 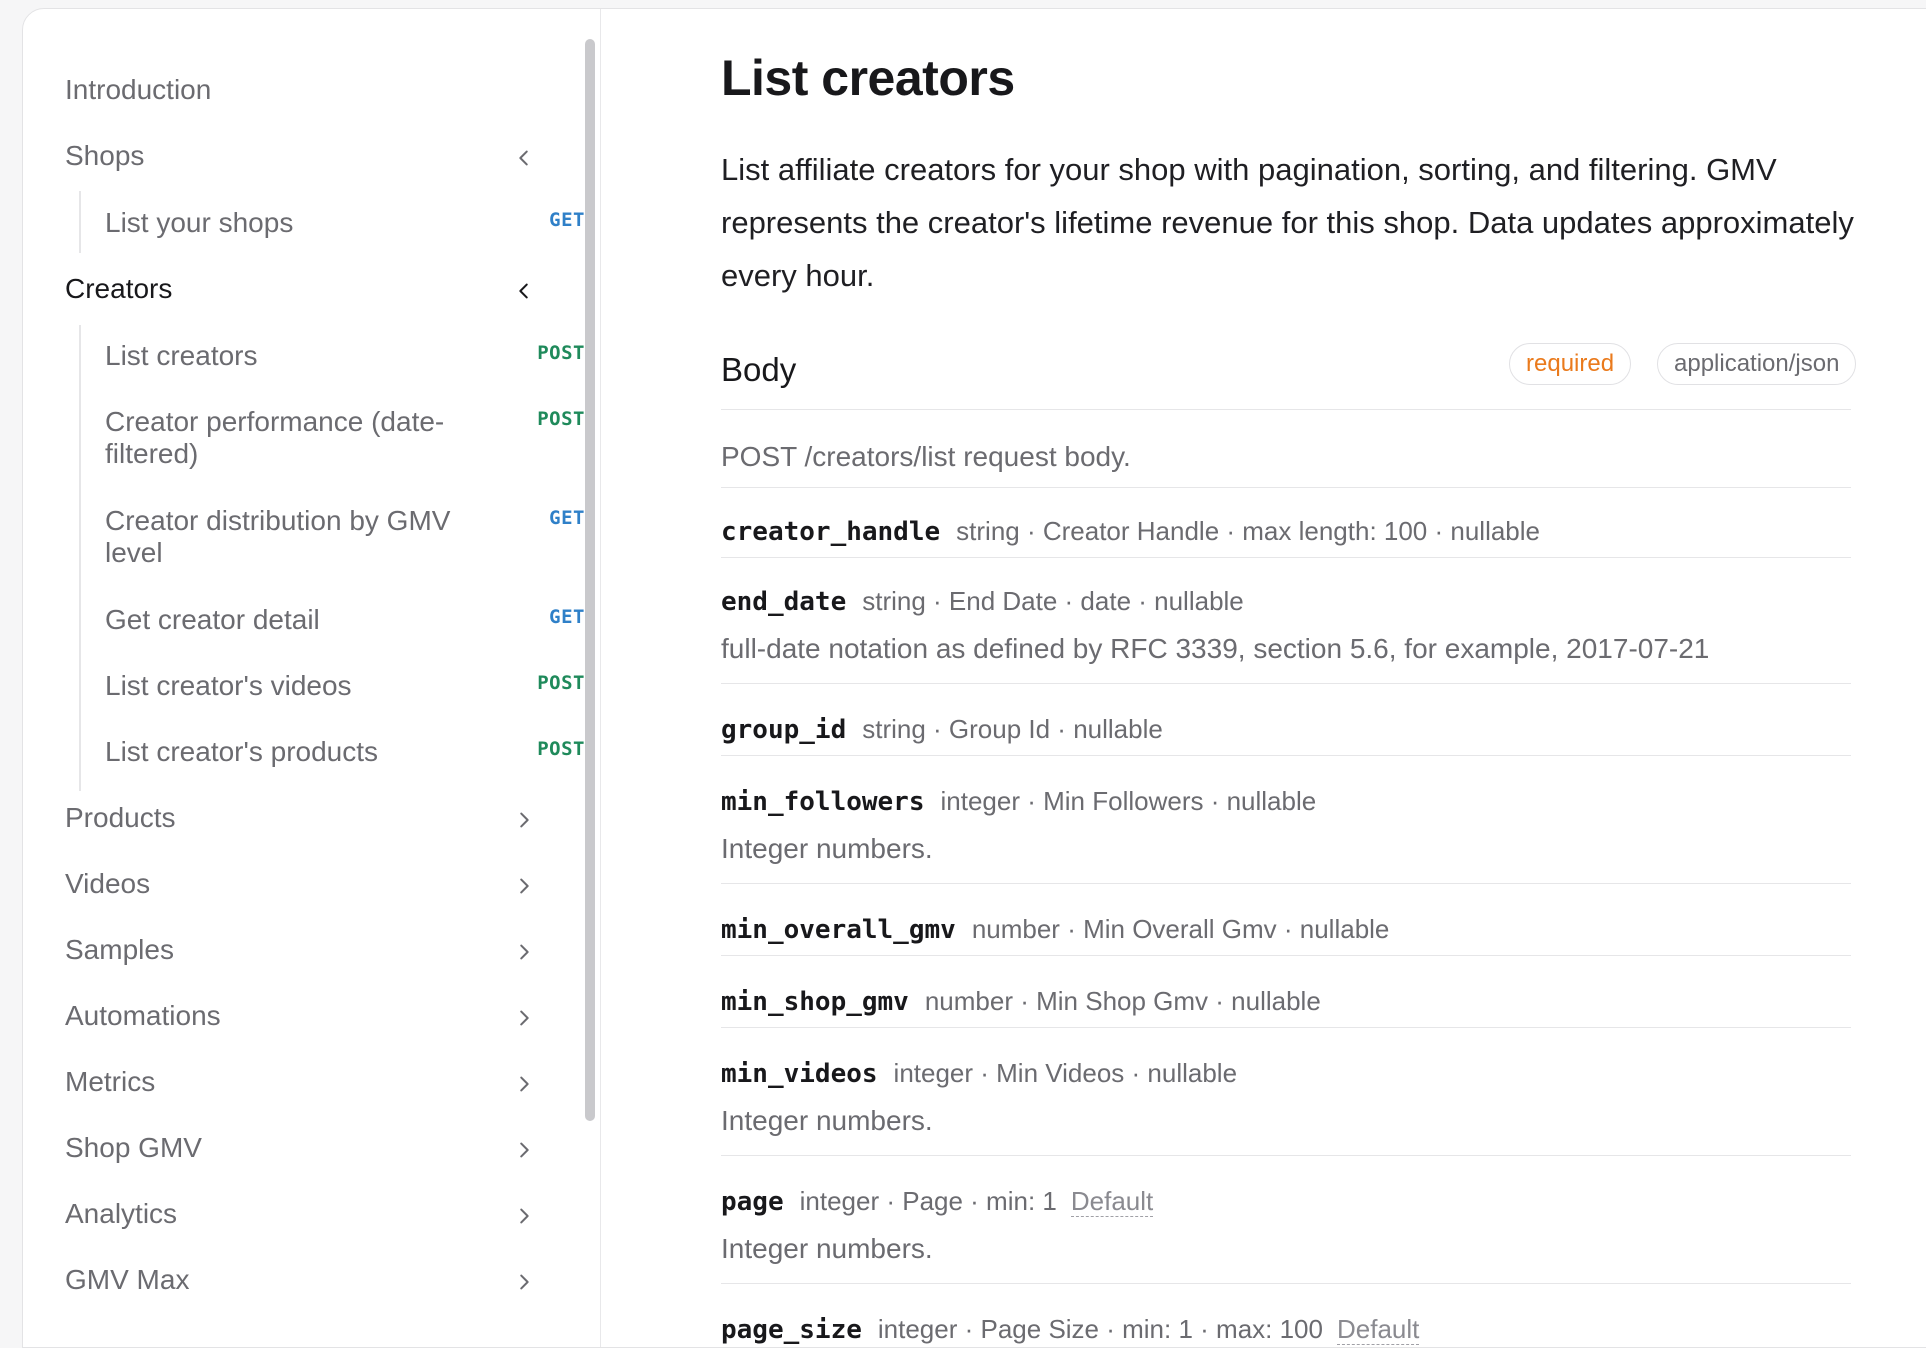 What do you see at coordinates (107, 884) in the screenshot?
I see `sidebar-item-videos: Videos` at bounding box center [107, 884].